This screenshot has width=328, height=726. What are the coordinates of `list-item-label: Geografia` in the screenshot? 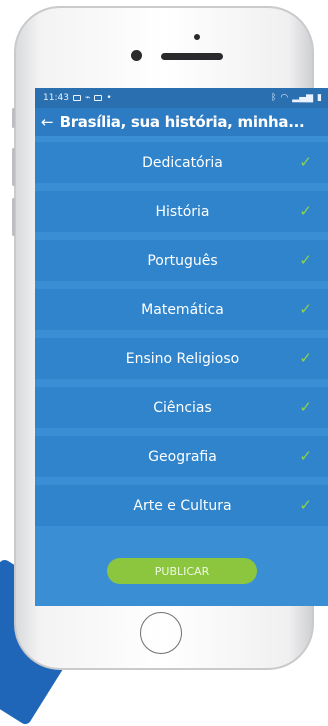 It's located at (182, 456).